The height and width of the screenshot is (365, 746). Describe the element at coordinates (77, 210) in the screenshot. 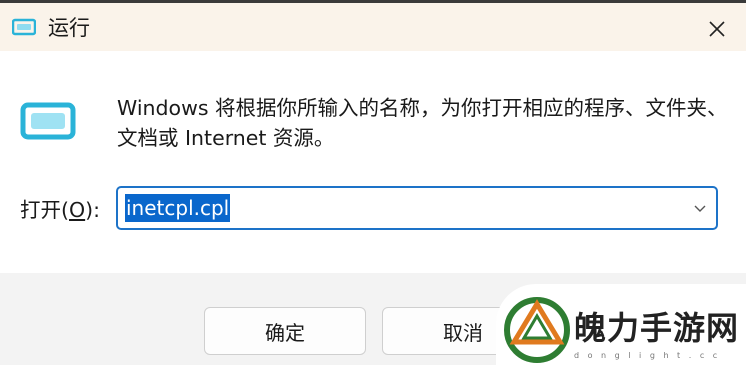

I see `open-label-mnemonic: O` at that location.